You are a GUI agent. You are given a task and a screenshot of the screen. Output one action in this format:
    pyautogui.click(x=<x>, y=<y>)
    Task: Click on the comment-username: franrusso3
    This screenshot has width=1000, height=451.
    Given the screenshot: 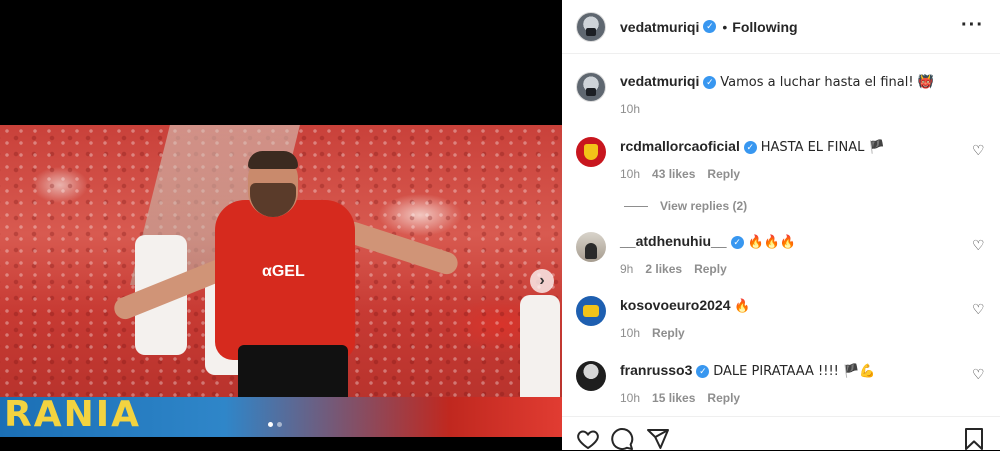 What is the action you would take?
    pyautogui.click(x=656, y=370)
    